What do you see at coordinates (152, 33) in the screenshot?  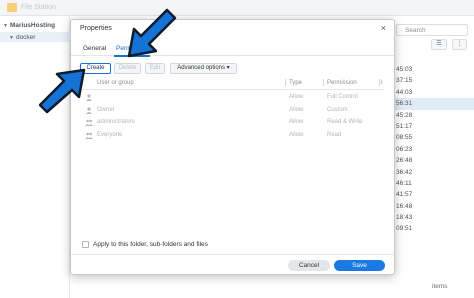 I see `arrow-pointing-to-permission-tab` at bounding box center [152, 33].